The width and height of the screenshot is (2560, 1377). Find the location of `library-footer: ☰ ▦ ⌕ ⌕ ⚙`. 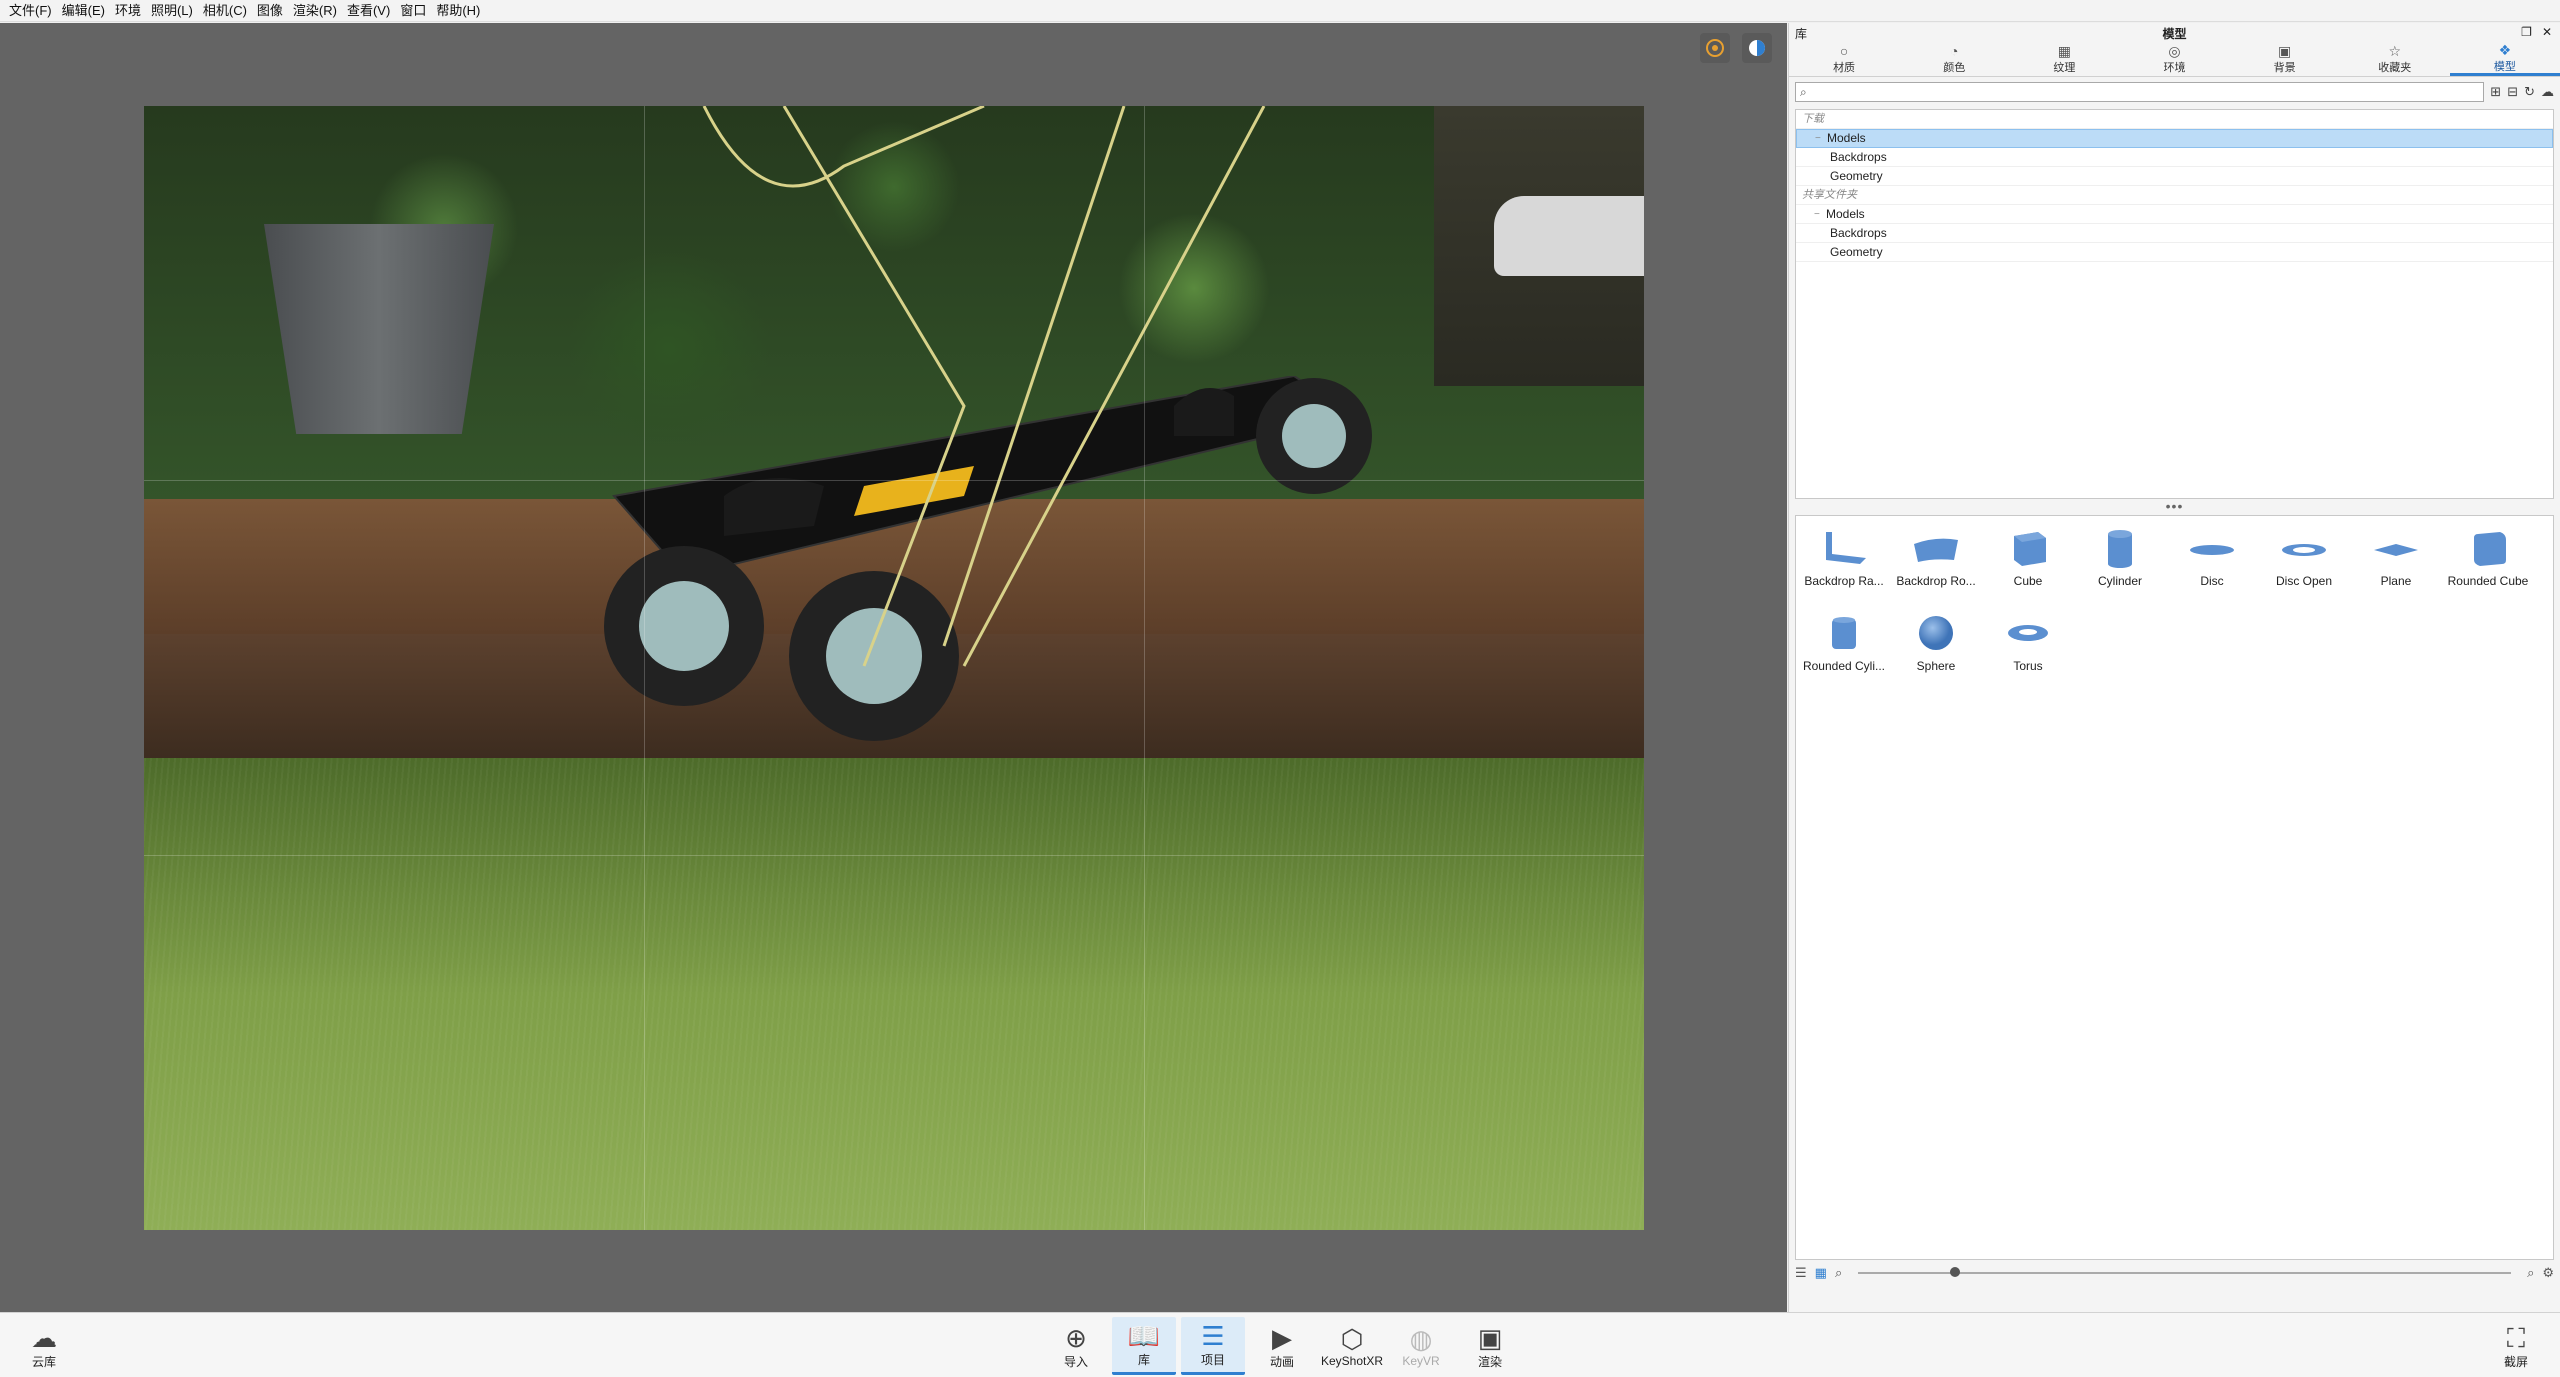

library-footer: ☰ ▦ ⌕ ⌕ ⚙ is located at coordinates (2174, 1273).